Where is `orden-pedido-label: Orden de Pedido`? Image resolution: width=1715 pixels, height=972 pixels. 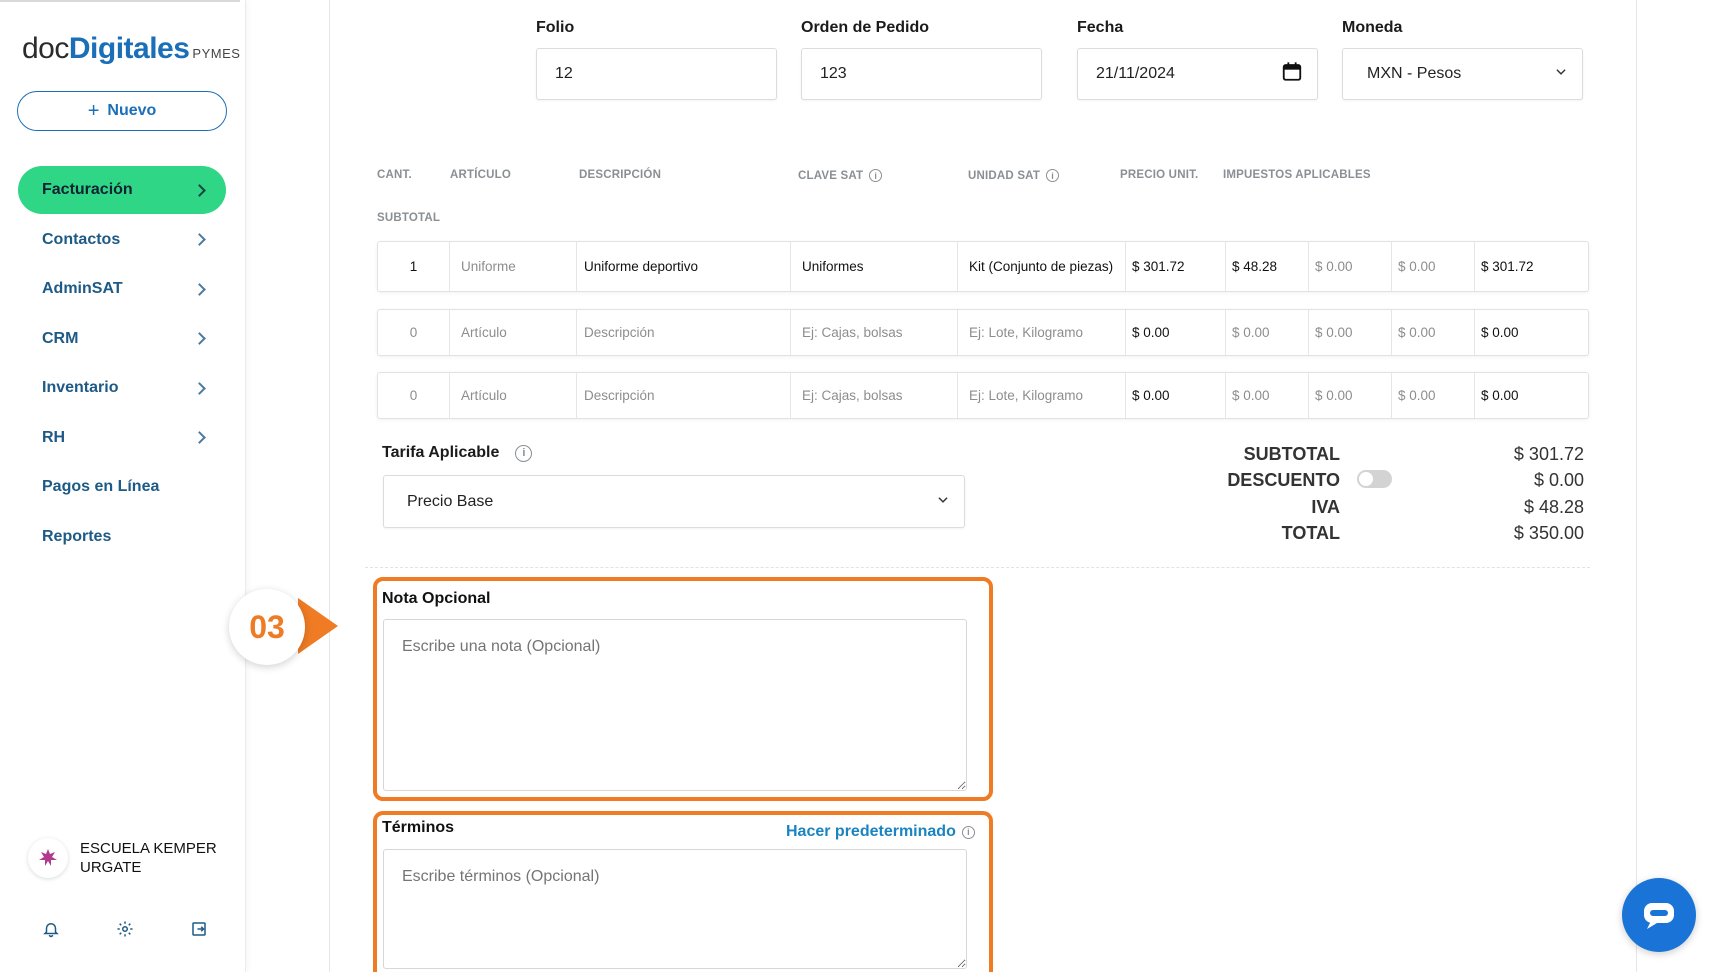
orden-pedido-label: Orden de Pedido is located at coordinates (865, 27).